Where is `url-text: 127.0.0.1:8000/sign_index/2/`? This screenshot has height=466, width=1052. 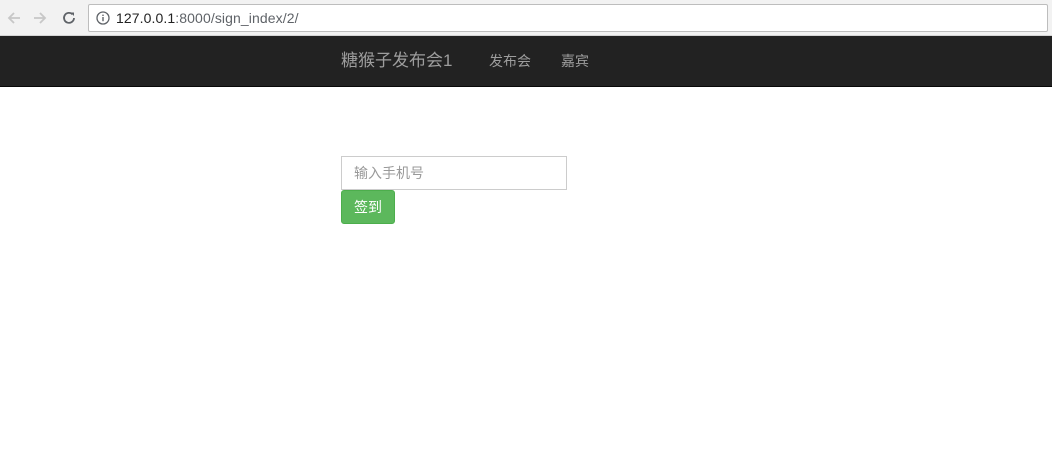 url-text: 127.0.0.1:8000/sign_index/2/ is located at coordinates (207, 18).